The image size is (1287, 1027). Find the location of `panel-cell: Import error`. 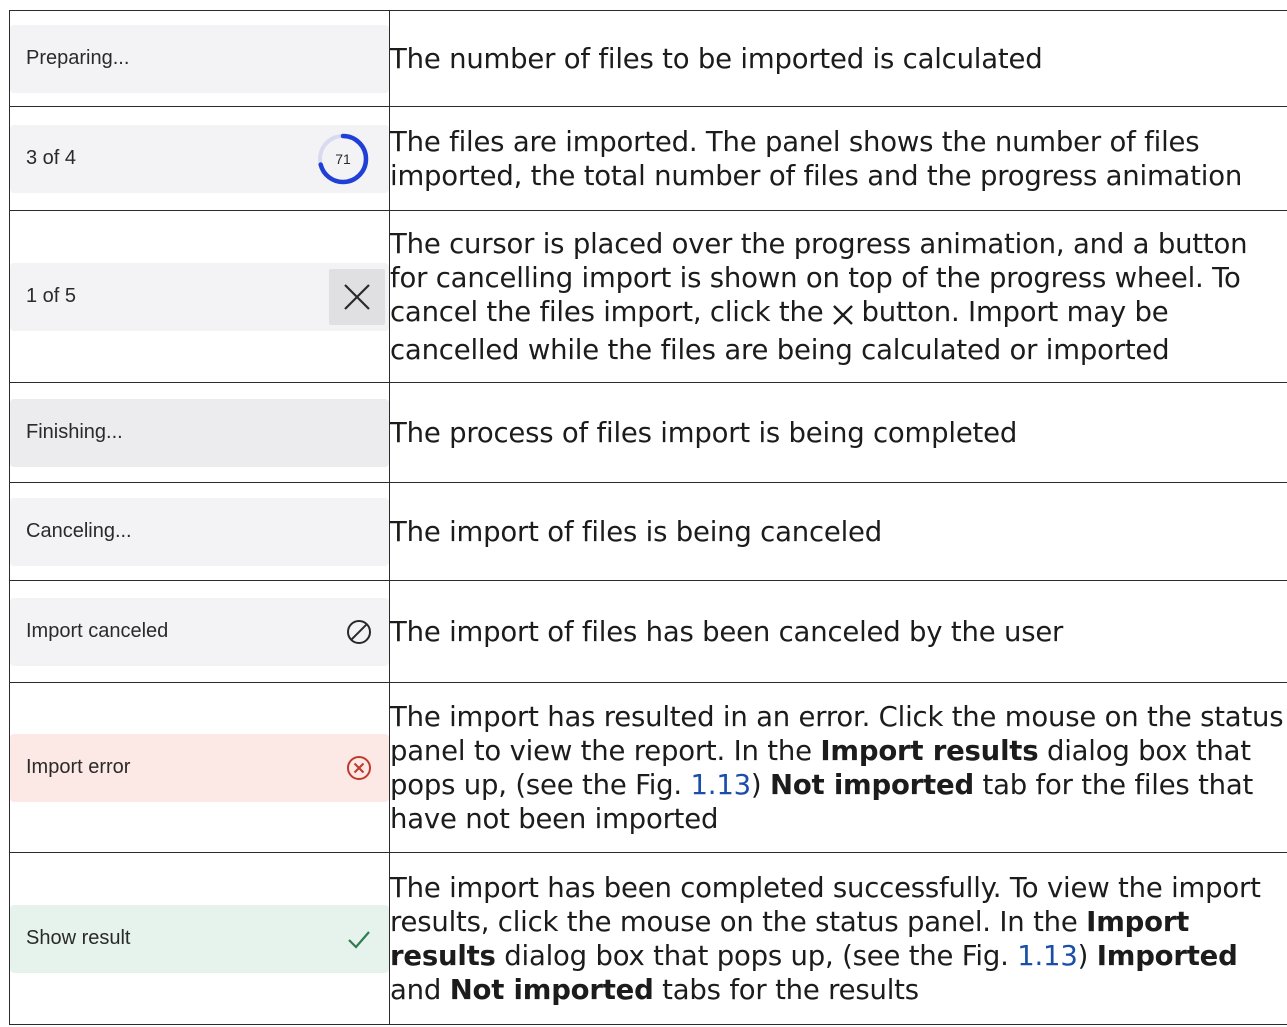

panel-cell: Import error is located at coordinates (199, 767).